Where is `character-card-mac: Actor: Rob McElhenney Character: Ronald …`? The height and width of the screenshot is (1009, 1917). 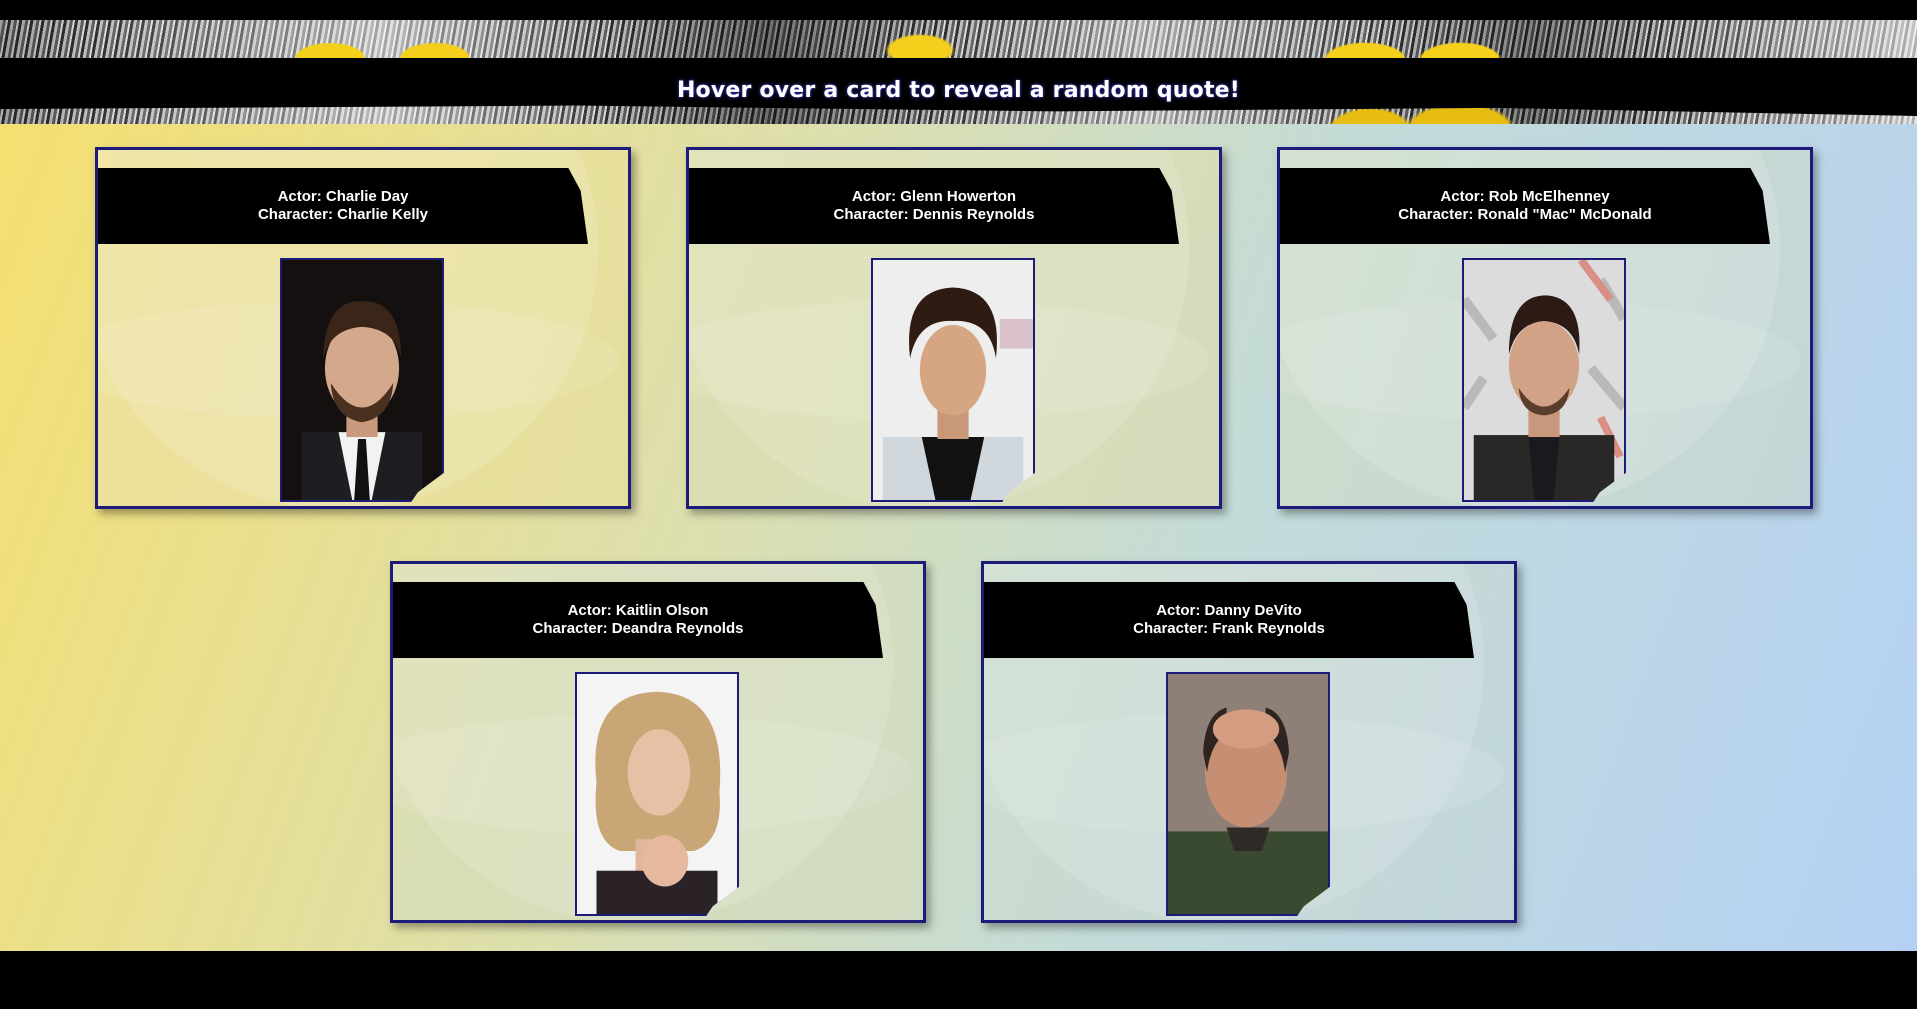 character-card-mac: Actor: Rob McElhenney Character: Ronald … is located at coordinates (1545, 328).